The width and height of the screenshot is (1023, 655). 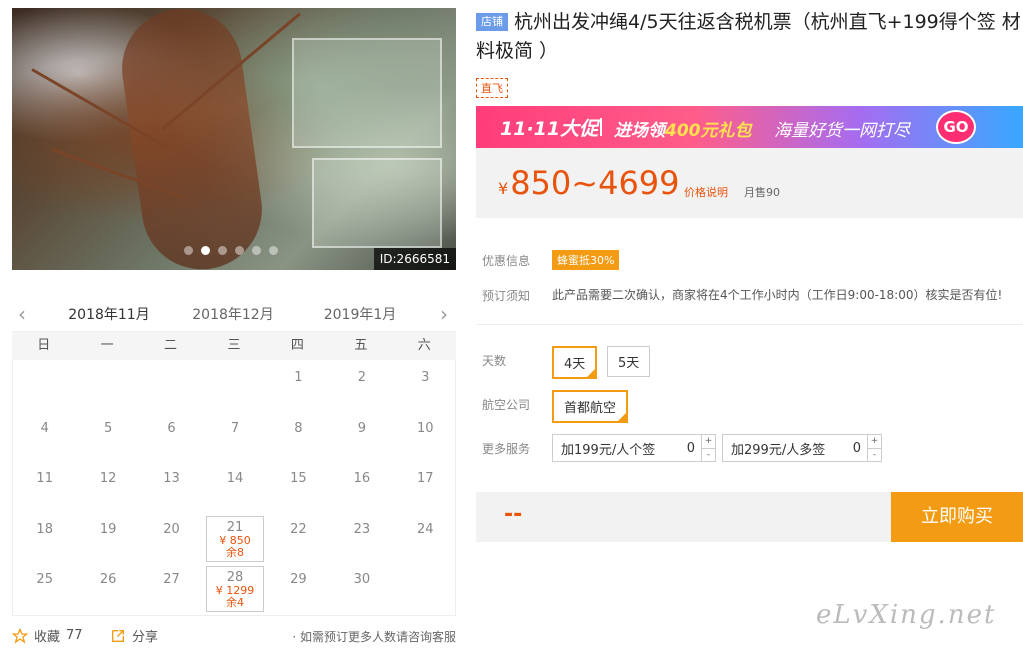 What do you see at coordinates (590, 406) in the screenshot?
I see `airline-option: 首都航空` at bounding box center [590, 406].